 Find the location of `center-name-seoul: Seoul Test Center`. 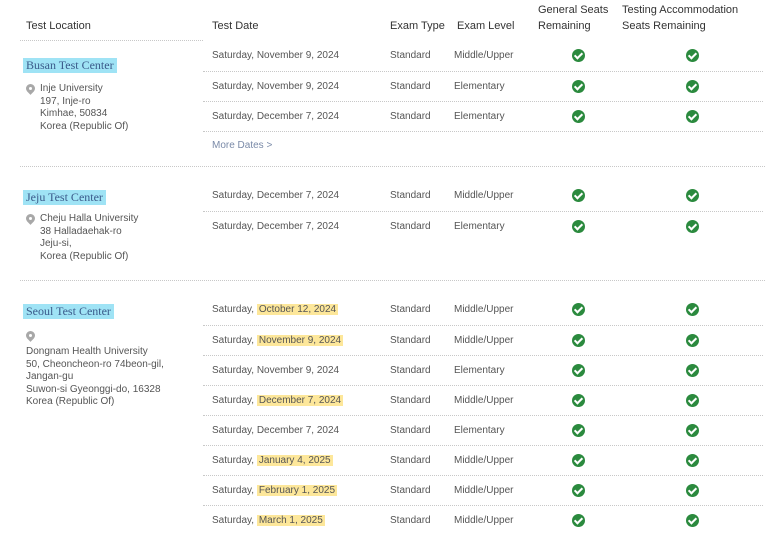

center-name-seoul: Seoul Test Center is located at coordinates (68, 311).